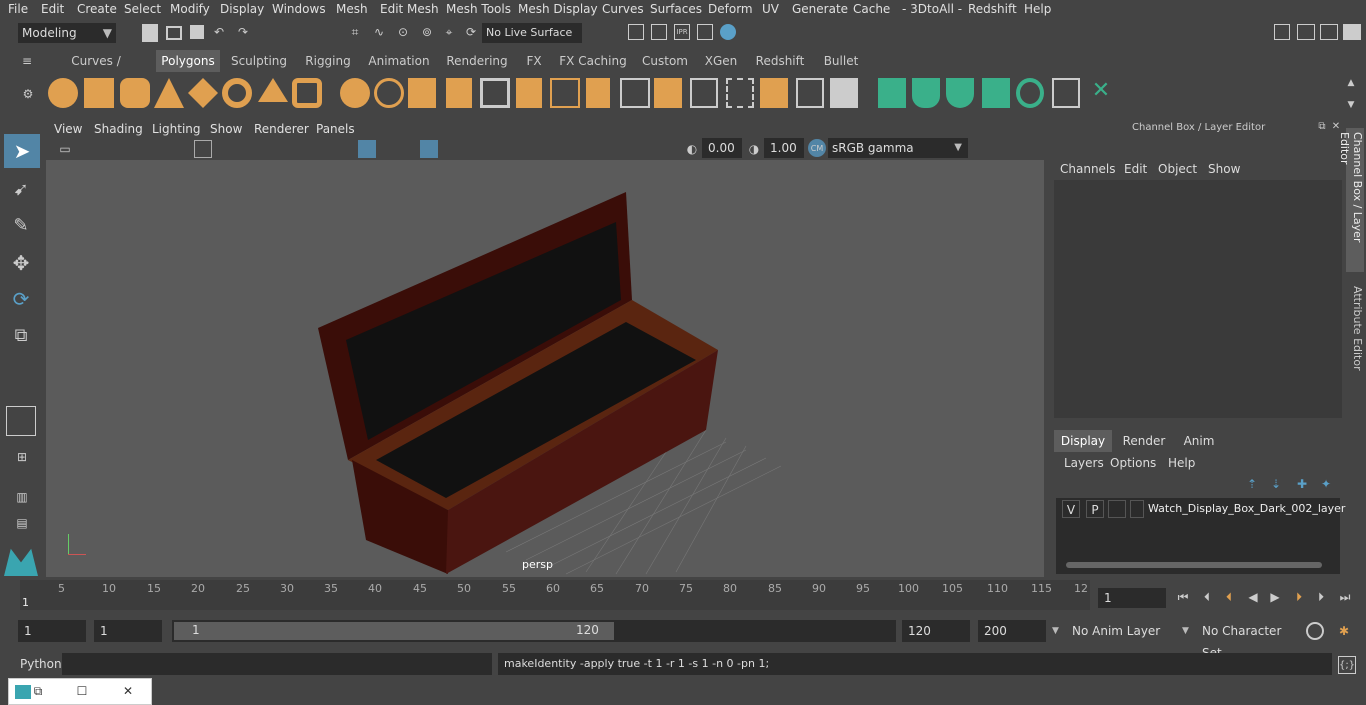  I want to click on poly-cylinder-icon, so click(135, 93).